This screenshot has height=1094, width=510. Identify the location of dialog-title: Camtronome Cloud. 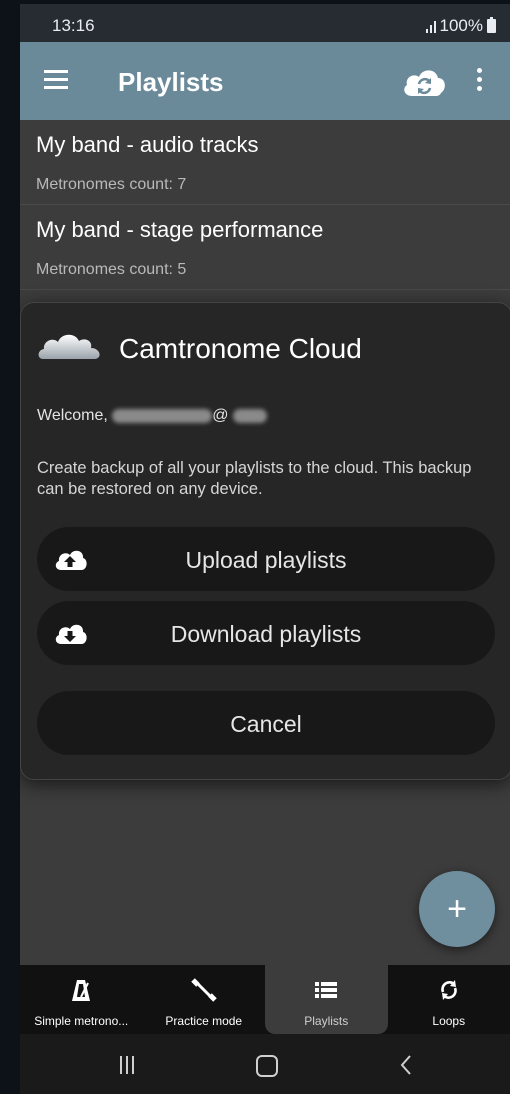
(240, 348).